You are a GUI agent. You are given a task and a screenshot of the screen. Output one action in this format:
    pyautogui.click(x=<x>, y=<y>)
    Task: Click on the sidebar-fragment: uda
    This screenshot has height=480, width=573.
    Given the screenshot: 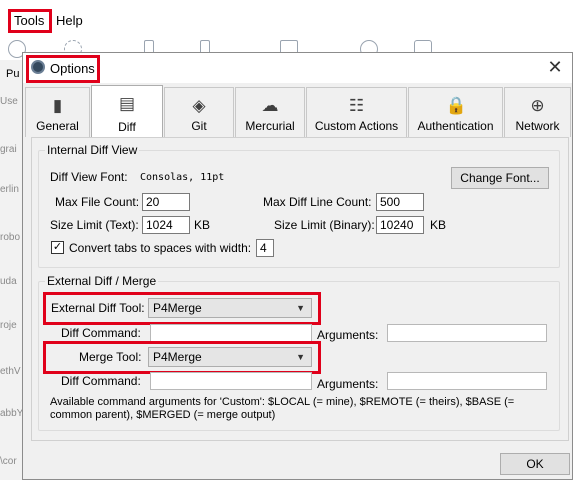 What is the action you would take?
    pyautogui.click(x=8, y=281)
    